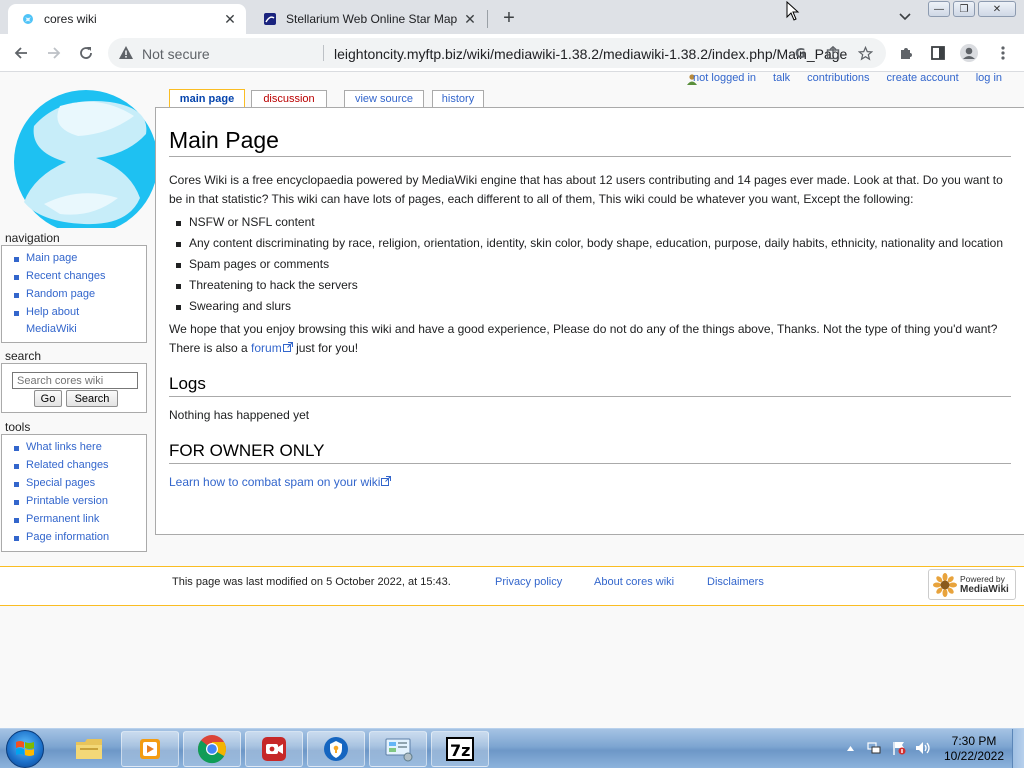  What do you see at coordinates (77, 294) in the screenshot?
I see `sidebar-item-random-page: Random page` at bounding box center [77, 294].